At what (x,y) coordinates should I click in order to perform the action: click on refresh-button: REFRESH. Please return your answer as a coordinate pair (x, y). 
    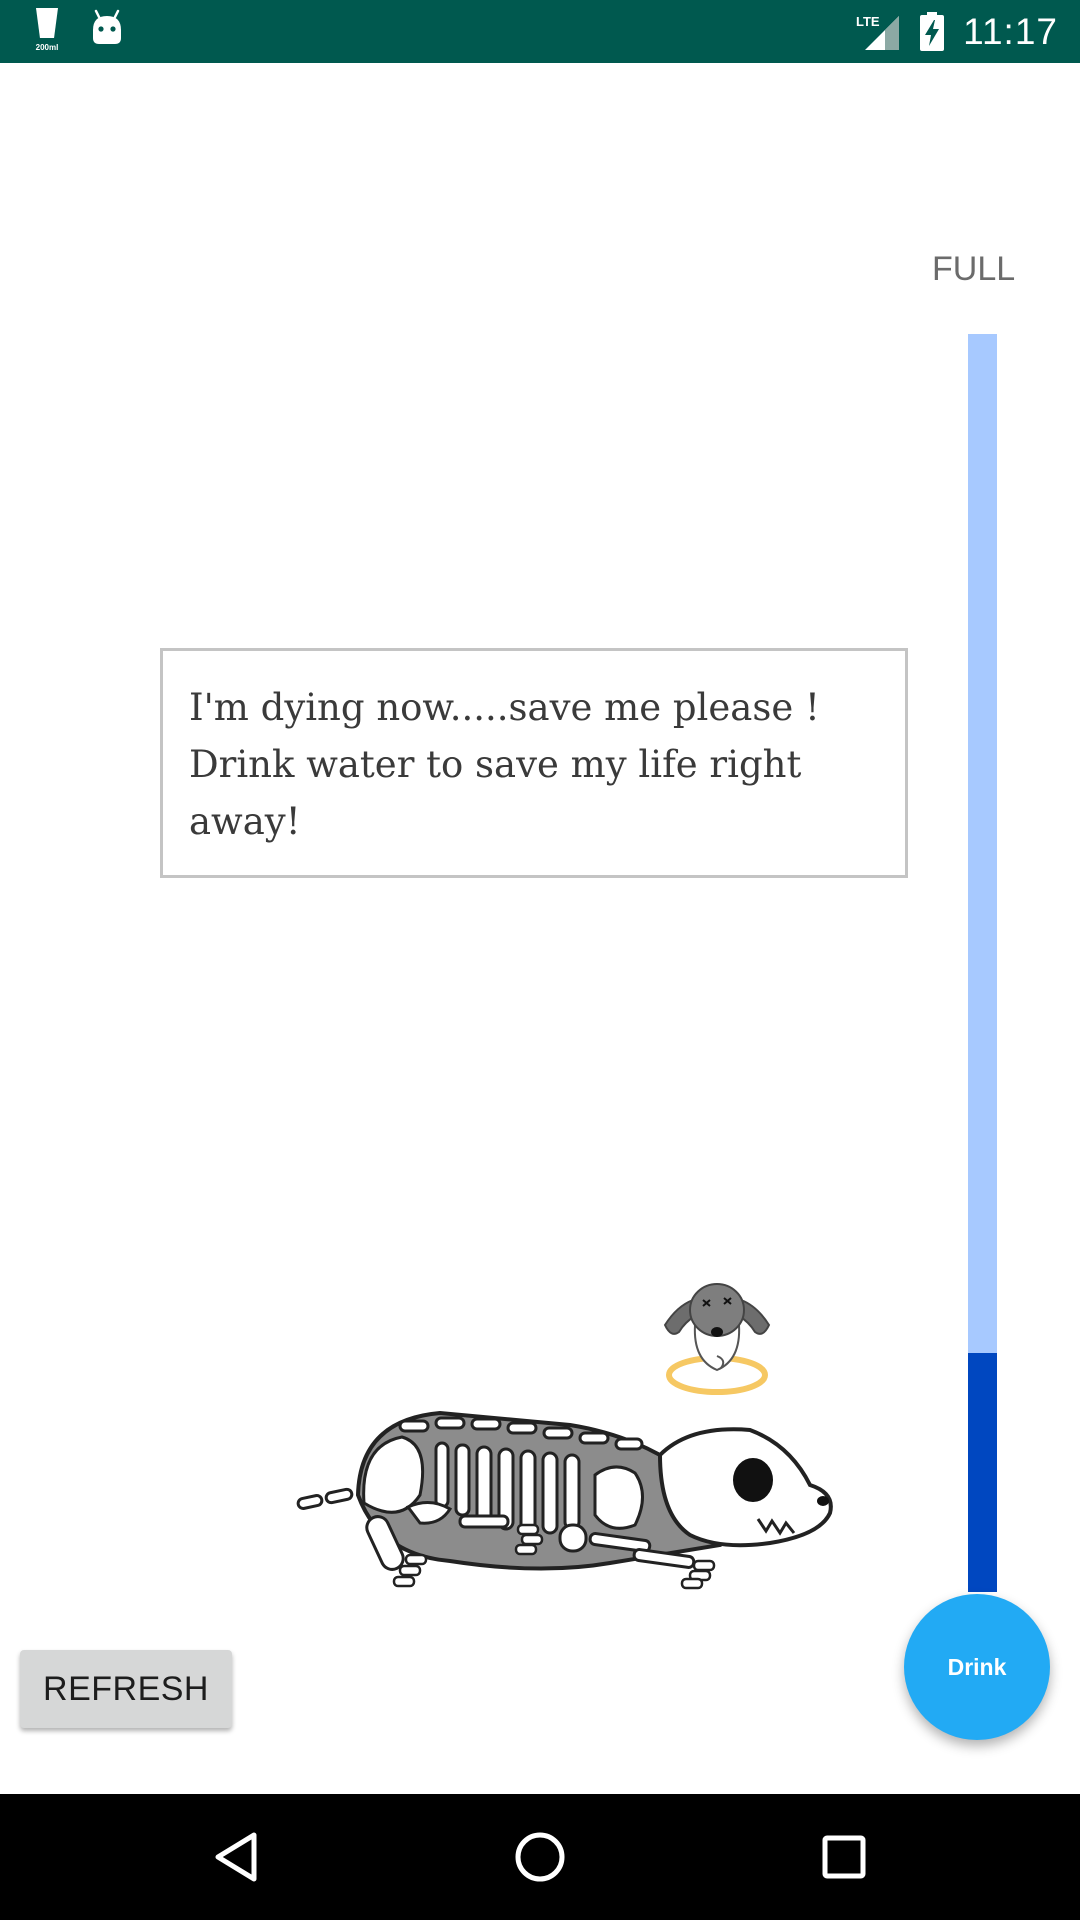
    Looking at the image, I should click on (126, 1689).